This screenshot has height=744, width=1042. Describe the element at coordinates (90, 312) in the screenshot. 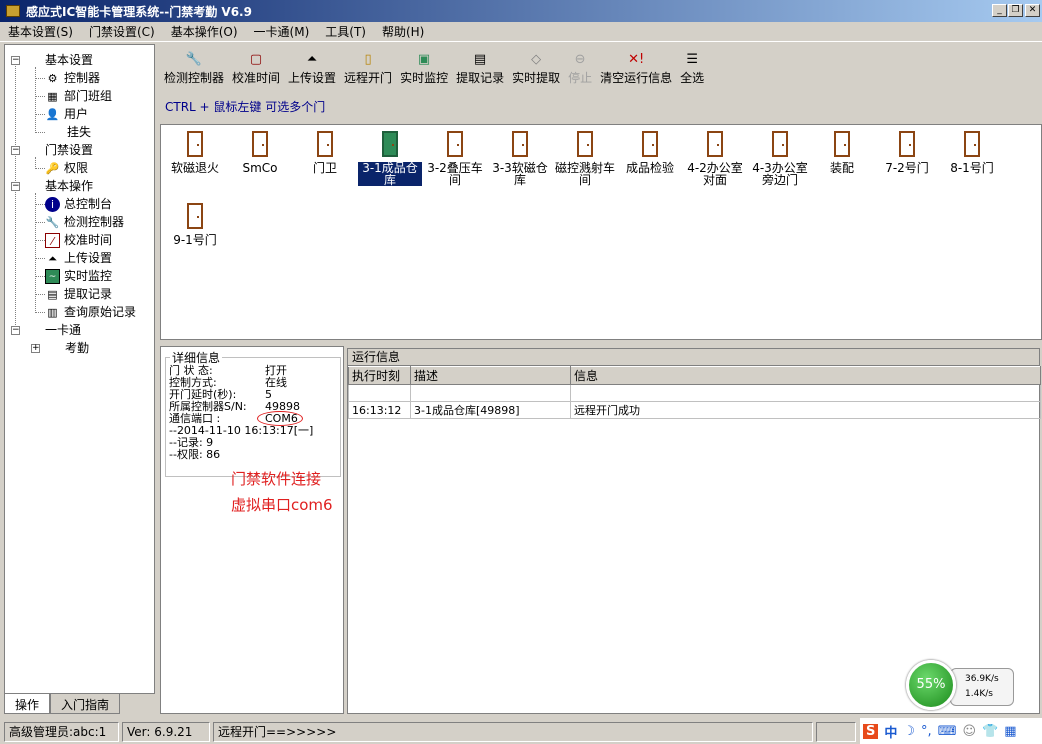

I see `tree-item-raw-records: ▥ 查询原始记录` at that location.